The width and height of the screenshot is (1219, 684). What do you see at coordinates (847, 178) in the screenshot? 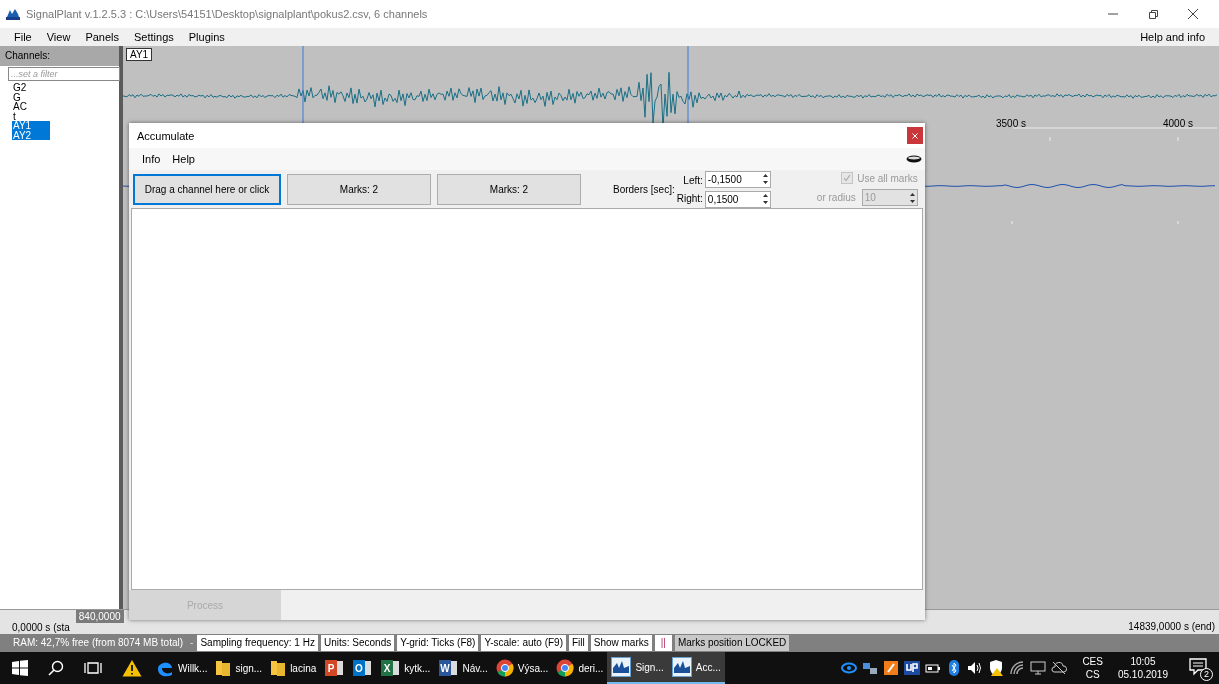
I see `check-icon` at bounding box center [847, 178].